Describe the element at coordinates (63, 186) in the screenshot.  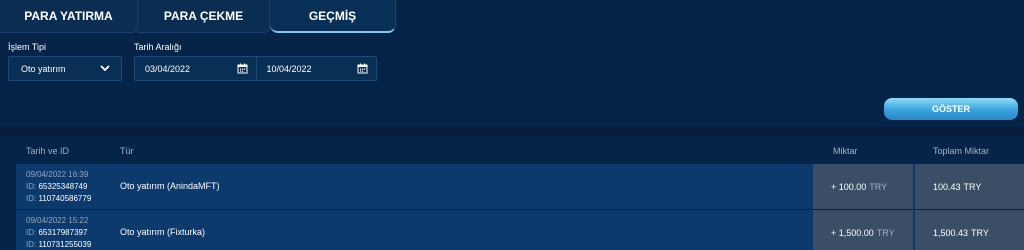
I see `row-id-1: 65325348749` at that location.